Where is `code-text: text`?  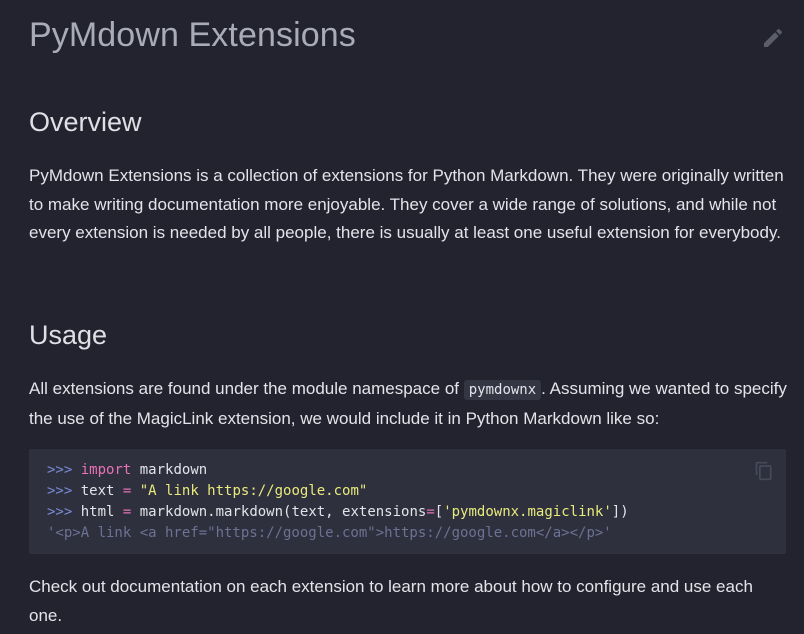 code-text: text is located at coordinates (97, 491).